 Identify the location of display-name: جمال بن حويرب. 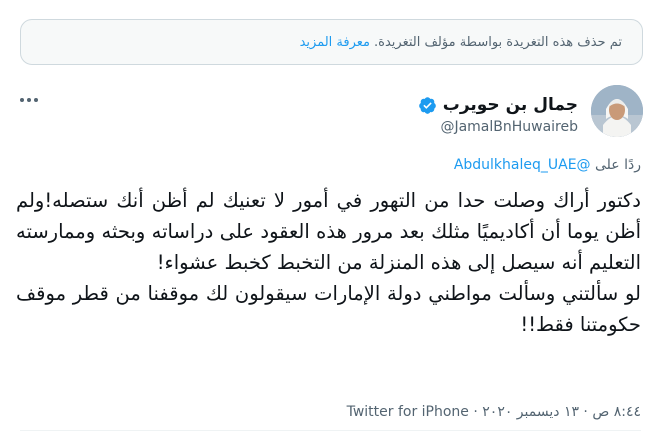
(510, 105).